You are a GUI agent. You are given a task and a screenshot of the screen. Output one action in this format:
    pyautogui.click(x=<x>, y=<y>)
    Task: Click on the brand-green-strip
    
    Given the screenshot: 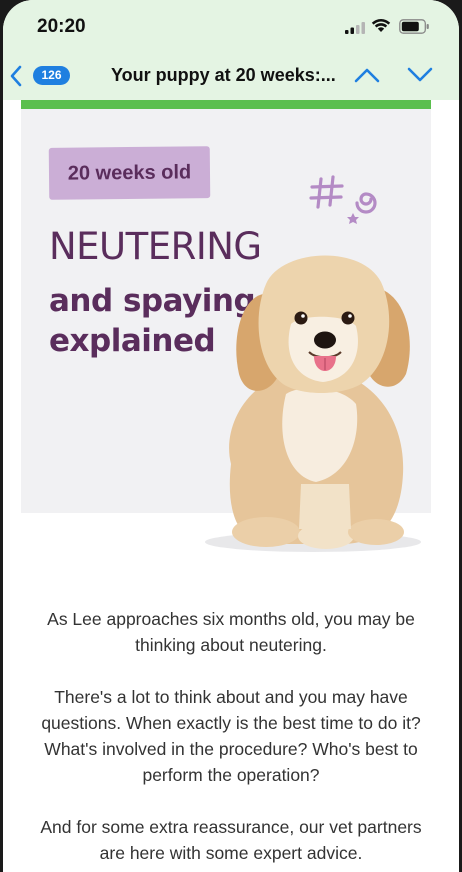 What is the action you would take?
    pyautogui.click(x=226, y=104)
    